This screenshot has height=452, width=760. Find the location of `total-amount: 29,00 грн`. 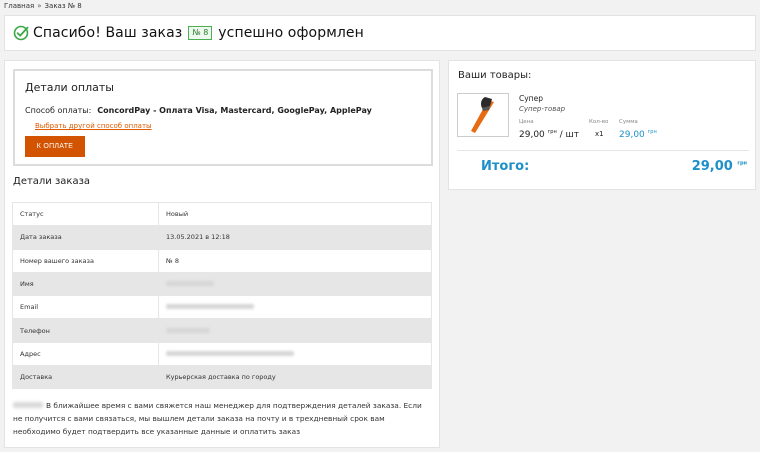

total-amount: 29,00 грн is located at coordinates (719, 166).